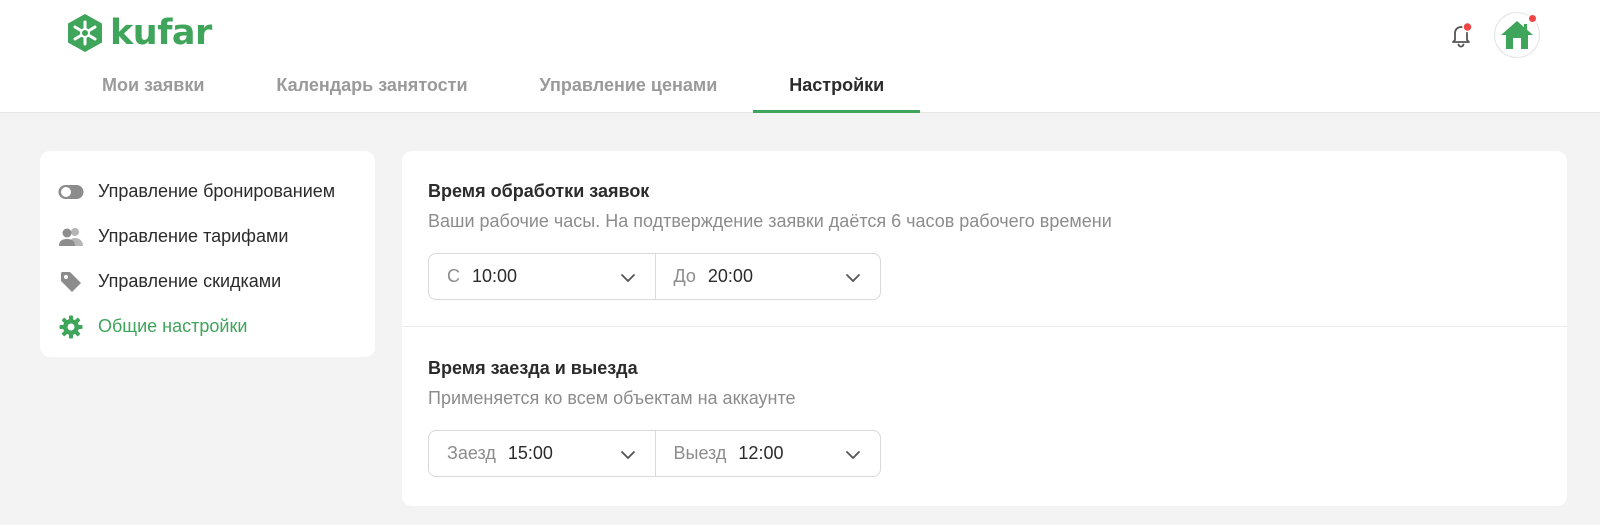 This screenshot has height=525, width=1600. I want to click on to-time-select: До 20:00, so click(767, 276).